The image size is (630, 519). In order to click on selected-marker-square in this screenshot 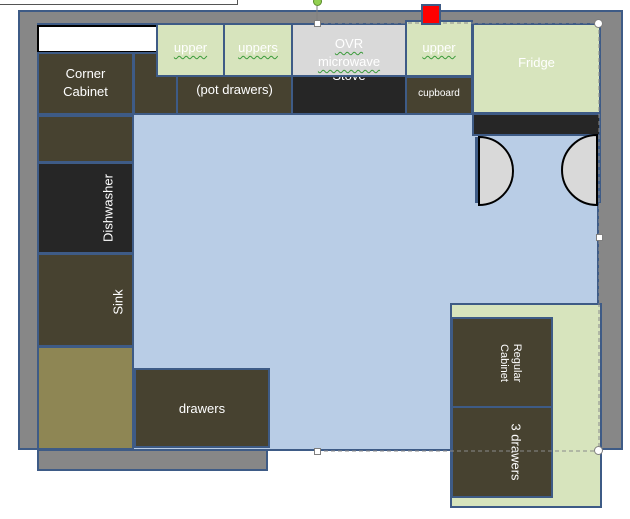, I will do `click(431, 14)`.